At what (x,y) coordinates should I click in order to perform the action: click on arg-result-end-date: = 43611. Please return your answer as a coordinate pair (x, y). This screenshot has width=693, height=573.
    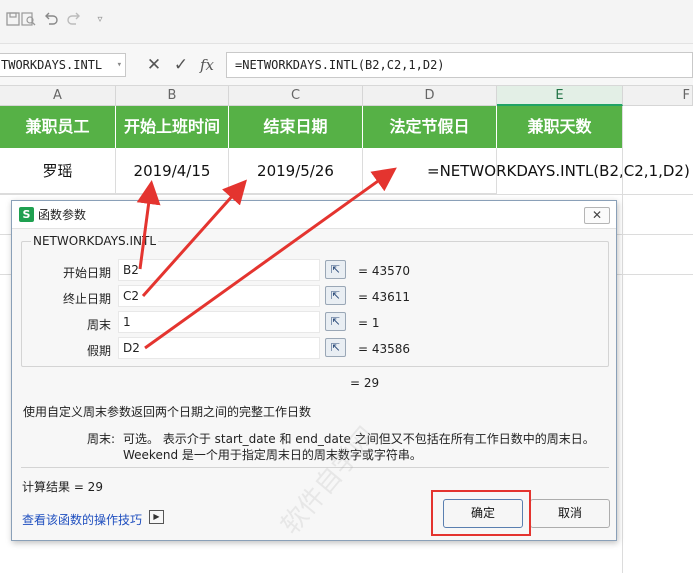
    Looking at the image, I should click on (384, 297).